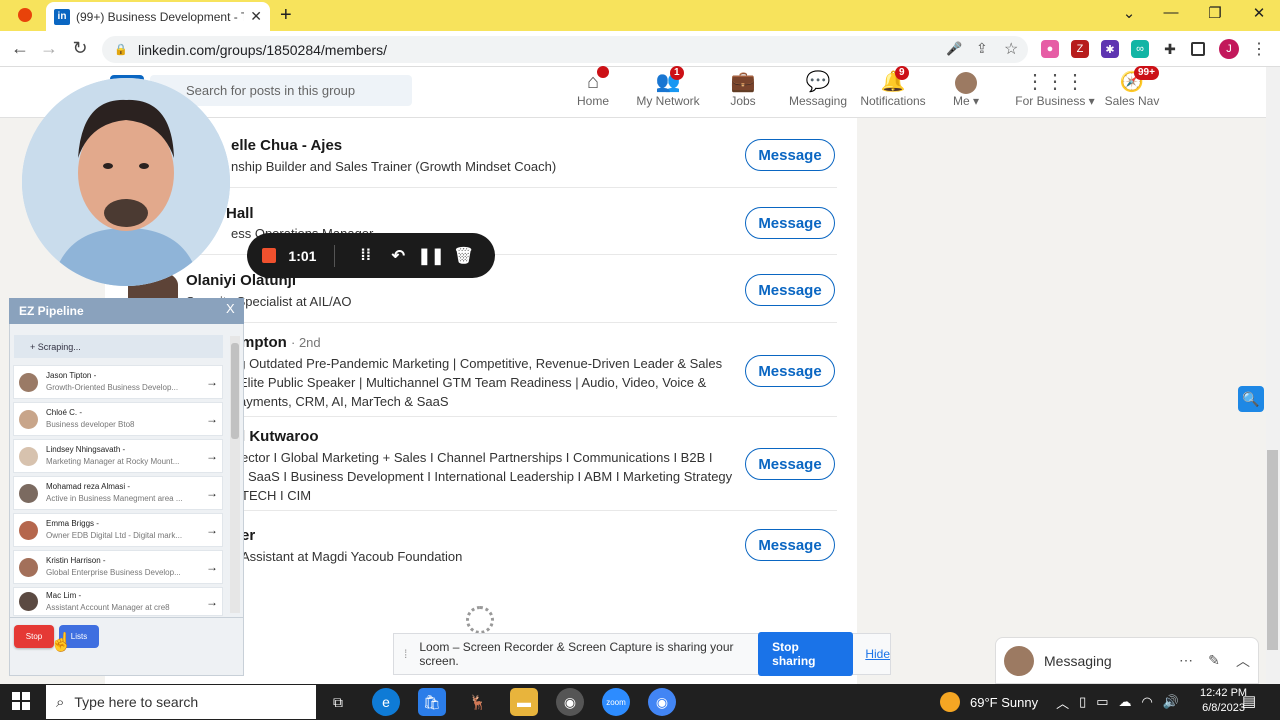  I want to click on nav-jobs: 💼 Jobs, so click(743, 89).